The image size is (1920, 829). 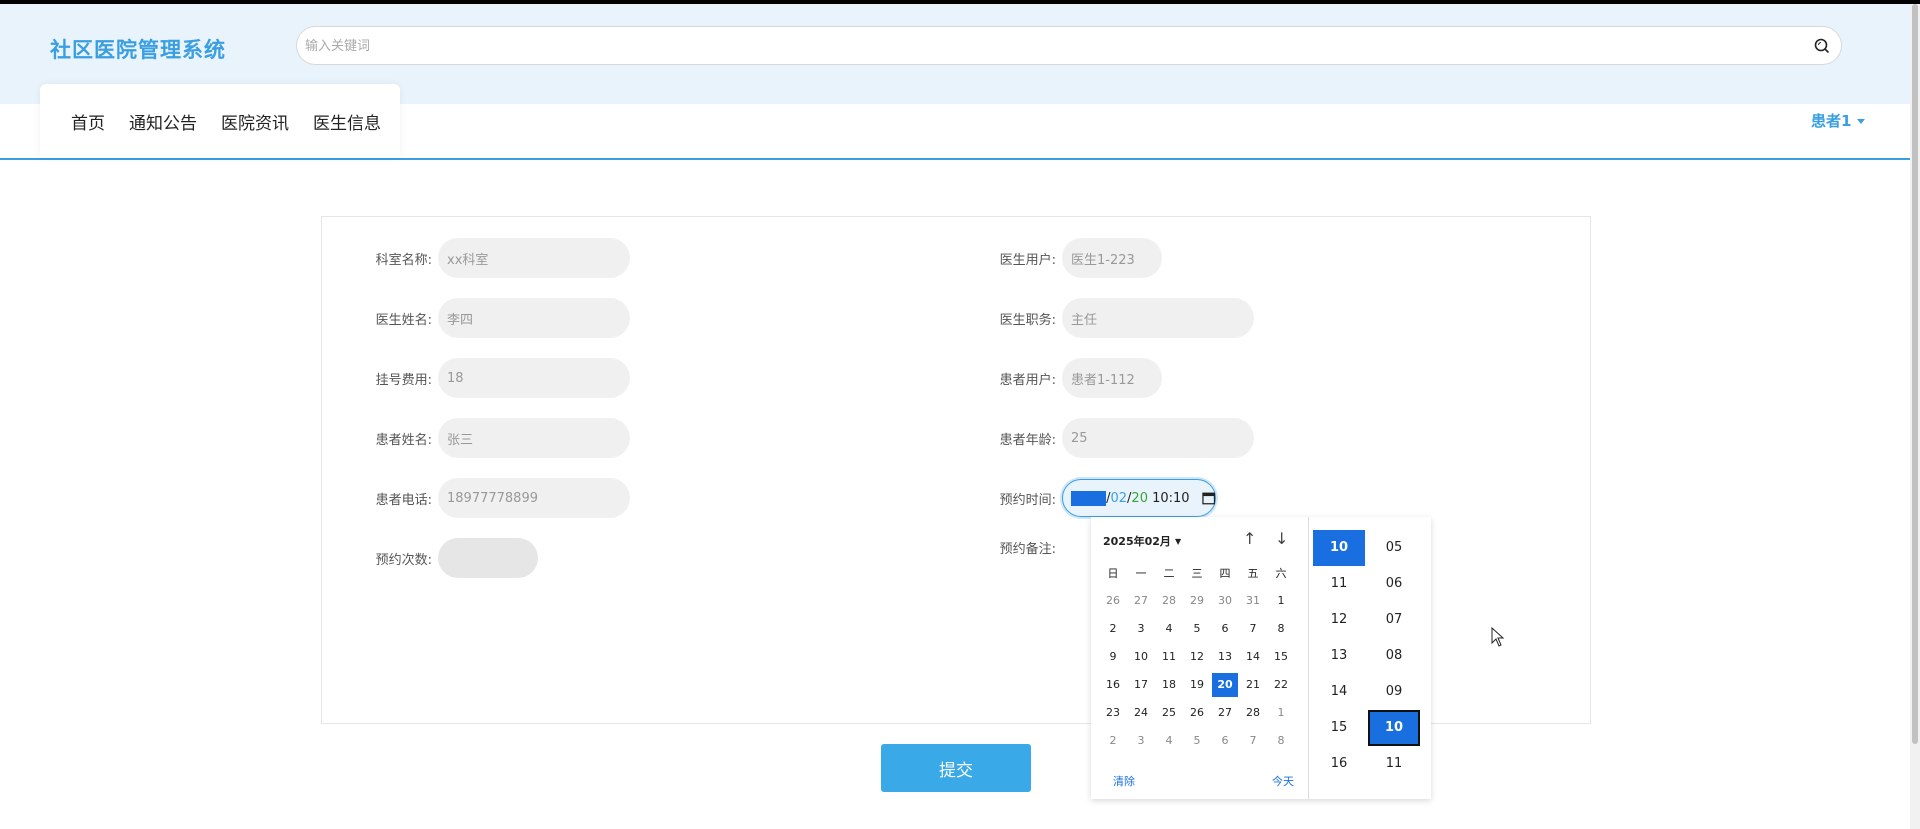 I want to click on calendar-day: 29, so click(x=1197, y=601).